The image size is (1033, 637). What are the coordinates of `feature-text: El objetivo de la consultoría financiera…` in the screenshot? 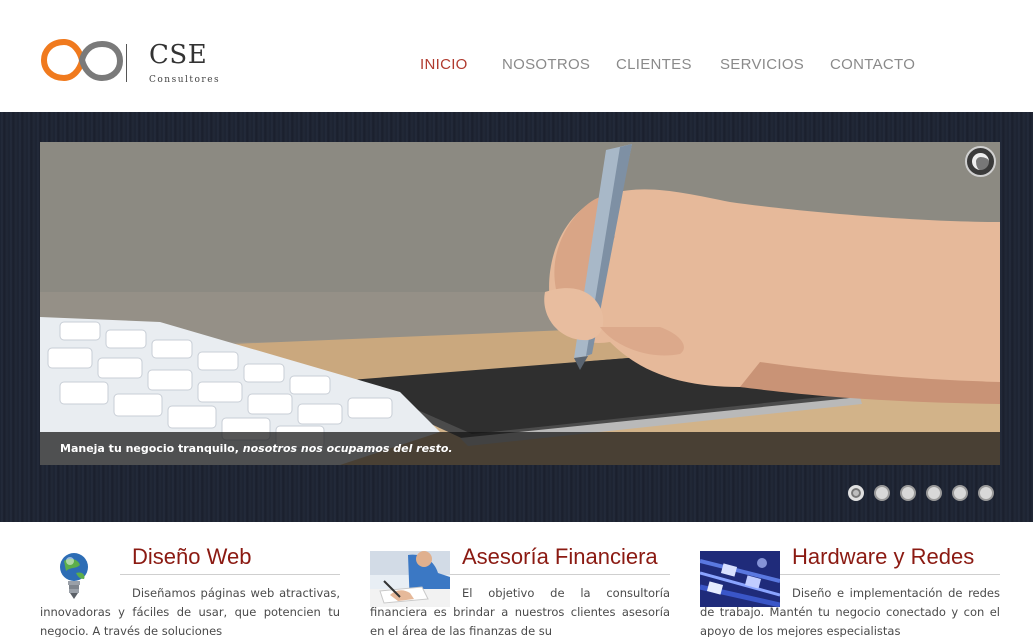 It's located at (520, 610).